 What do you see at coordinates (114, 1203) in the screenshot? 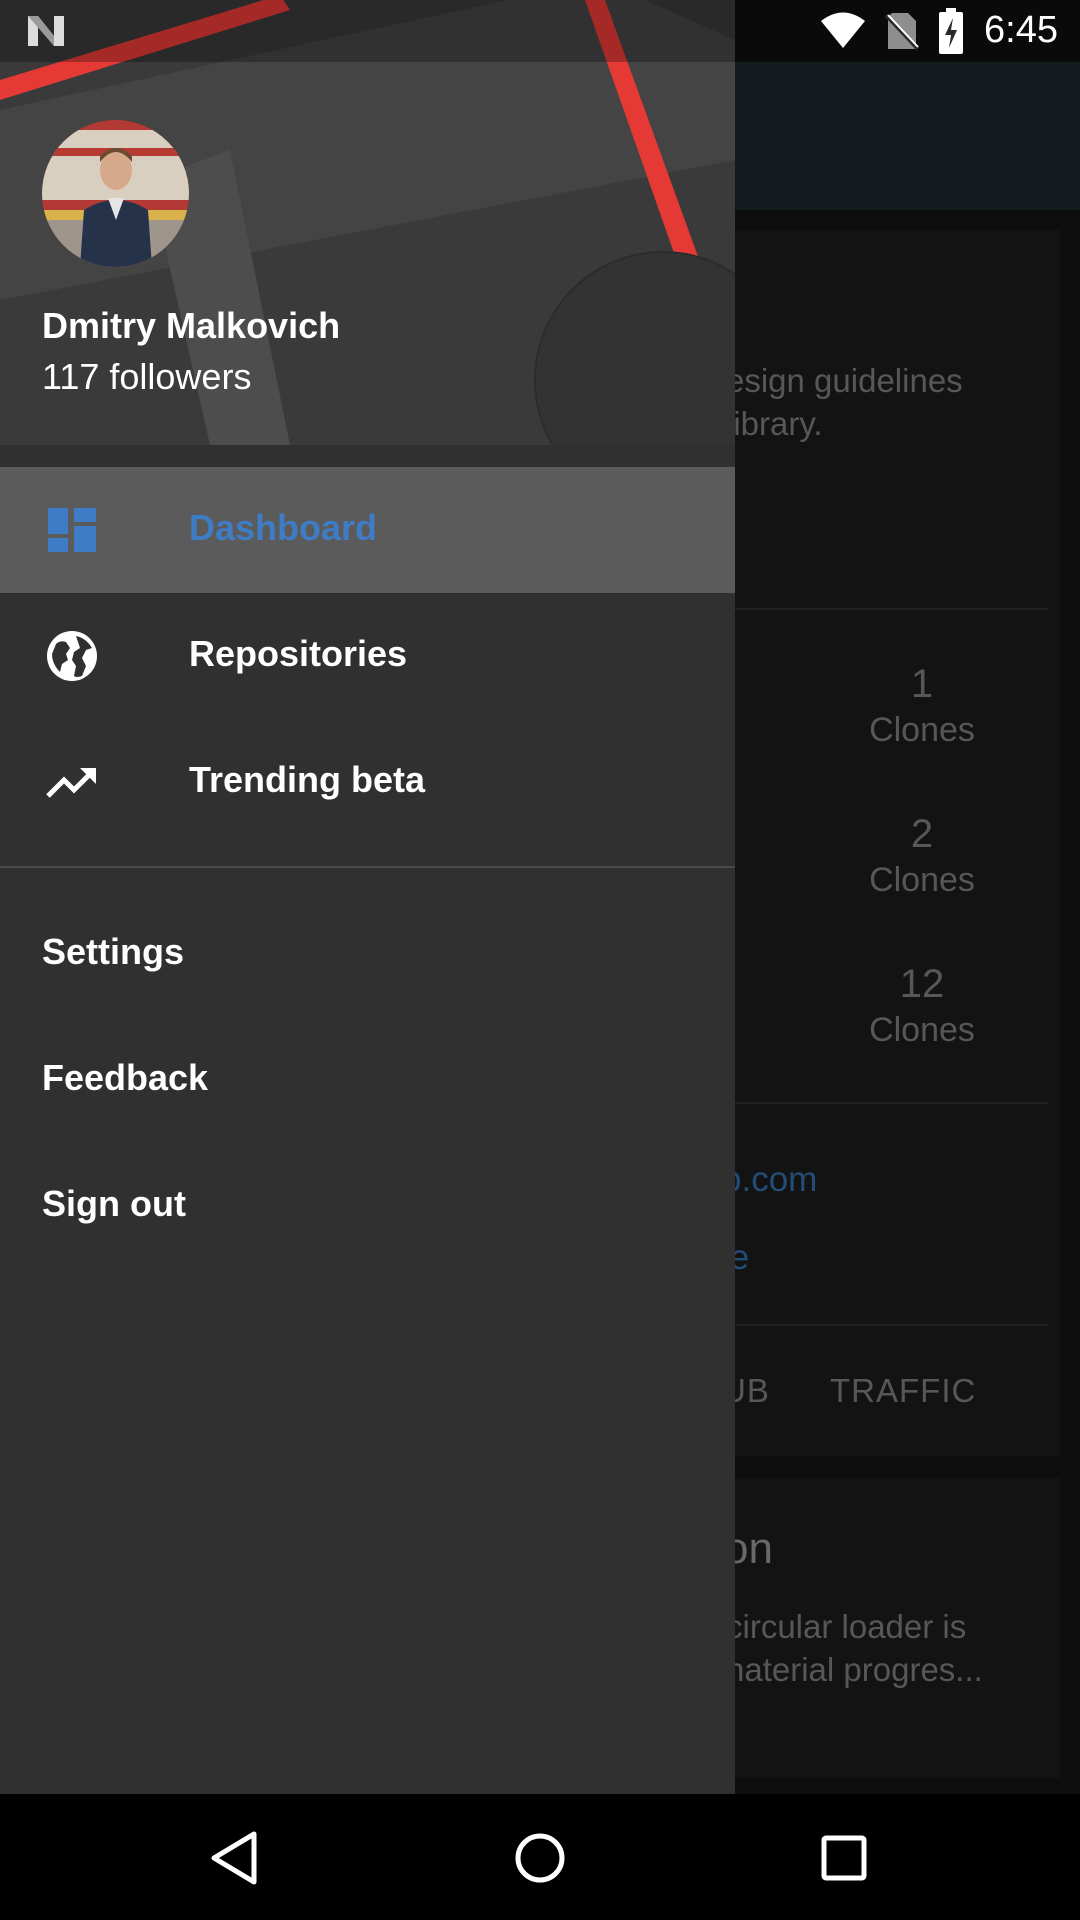
I see `sign-out-label: Sign out` at bounding box center [114, 1203].